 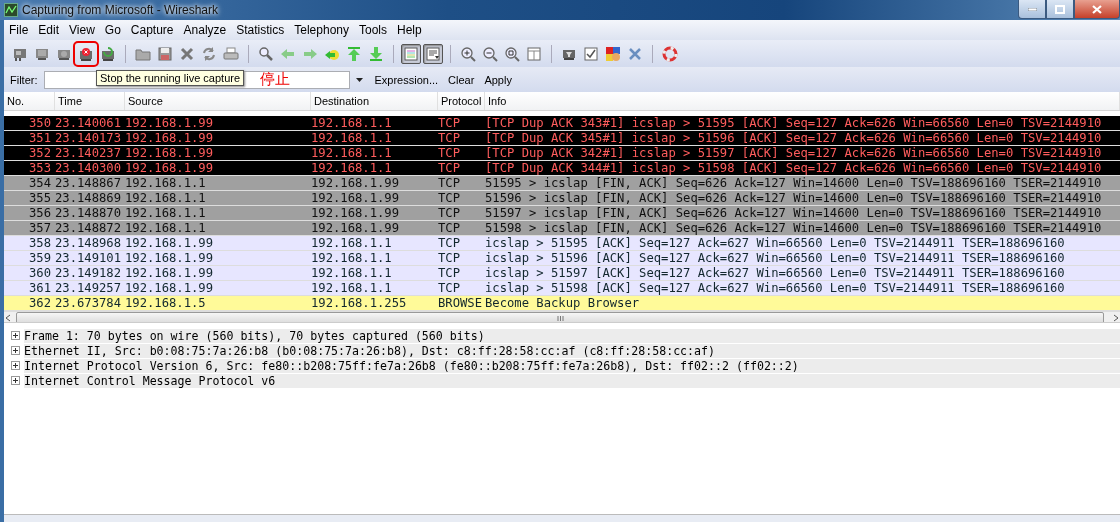 What do you see at coordinates (19, 30) in the screenshot?
I see `menu-item: File` at bounding box center [19, 30].